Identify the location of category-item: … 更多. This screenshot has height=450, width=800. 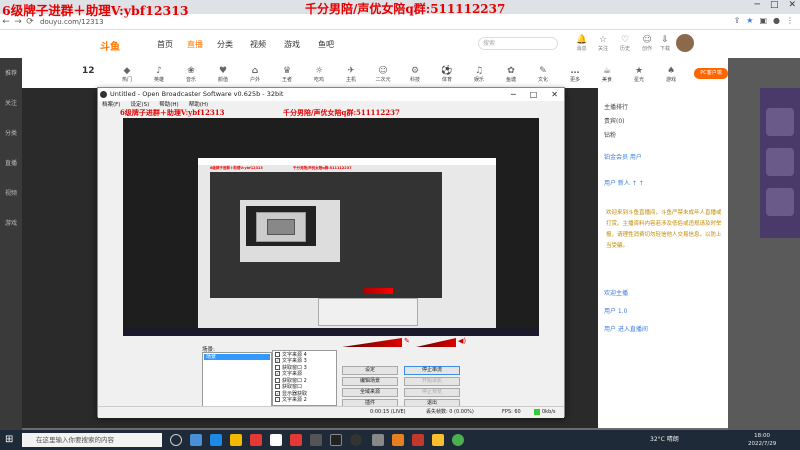
(575, 74).